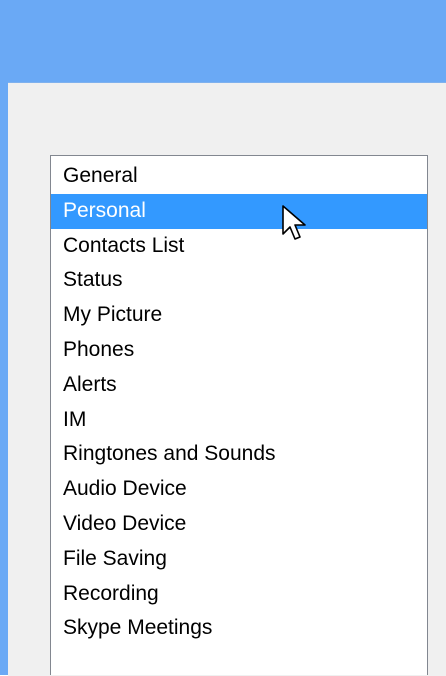 The image size is (446, 676). What do you see at coordinates (239, 385) in the screenshot?
I see `list-item-alerts: Alerts` at bounding box center [239, 385].